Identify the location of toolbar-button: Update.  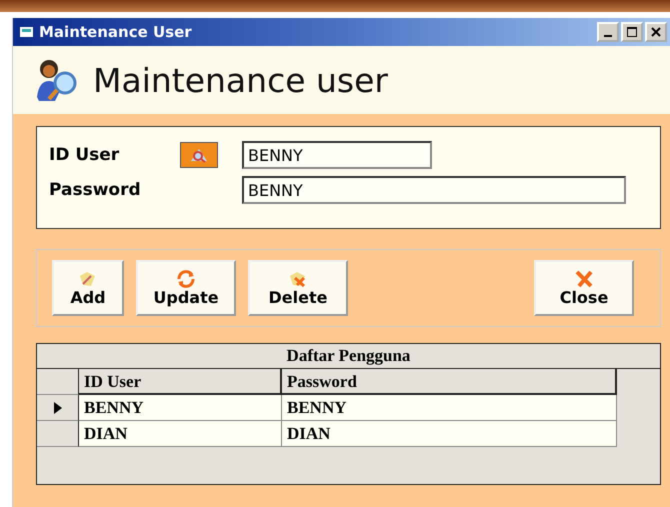
(186, 288).